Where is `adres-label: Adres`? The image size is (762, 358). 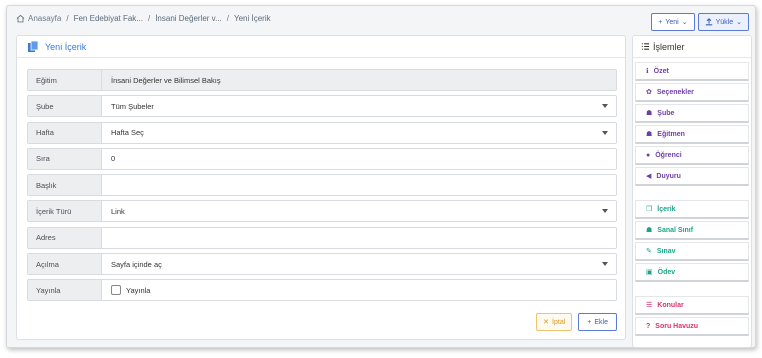
adres-label: Adres is located at coordinates (65, 237).